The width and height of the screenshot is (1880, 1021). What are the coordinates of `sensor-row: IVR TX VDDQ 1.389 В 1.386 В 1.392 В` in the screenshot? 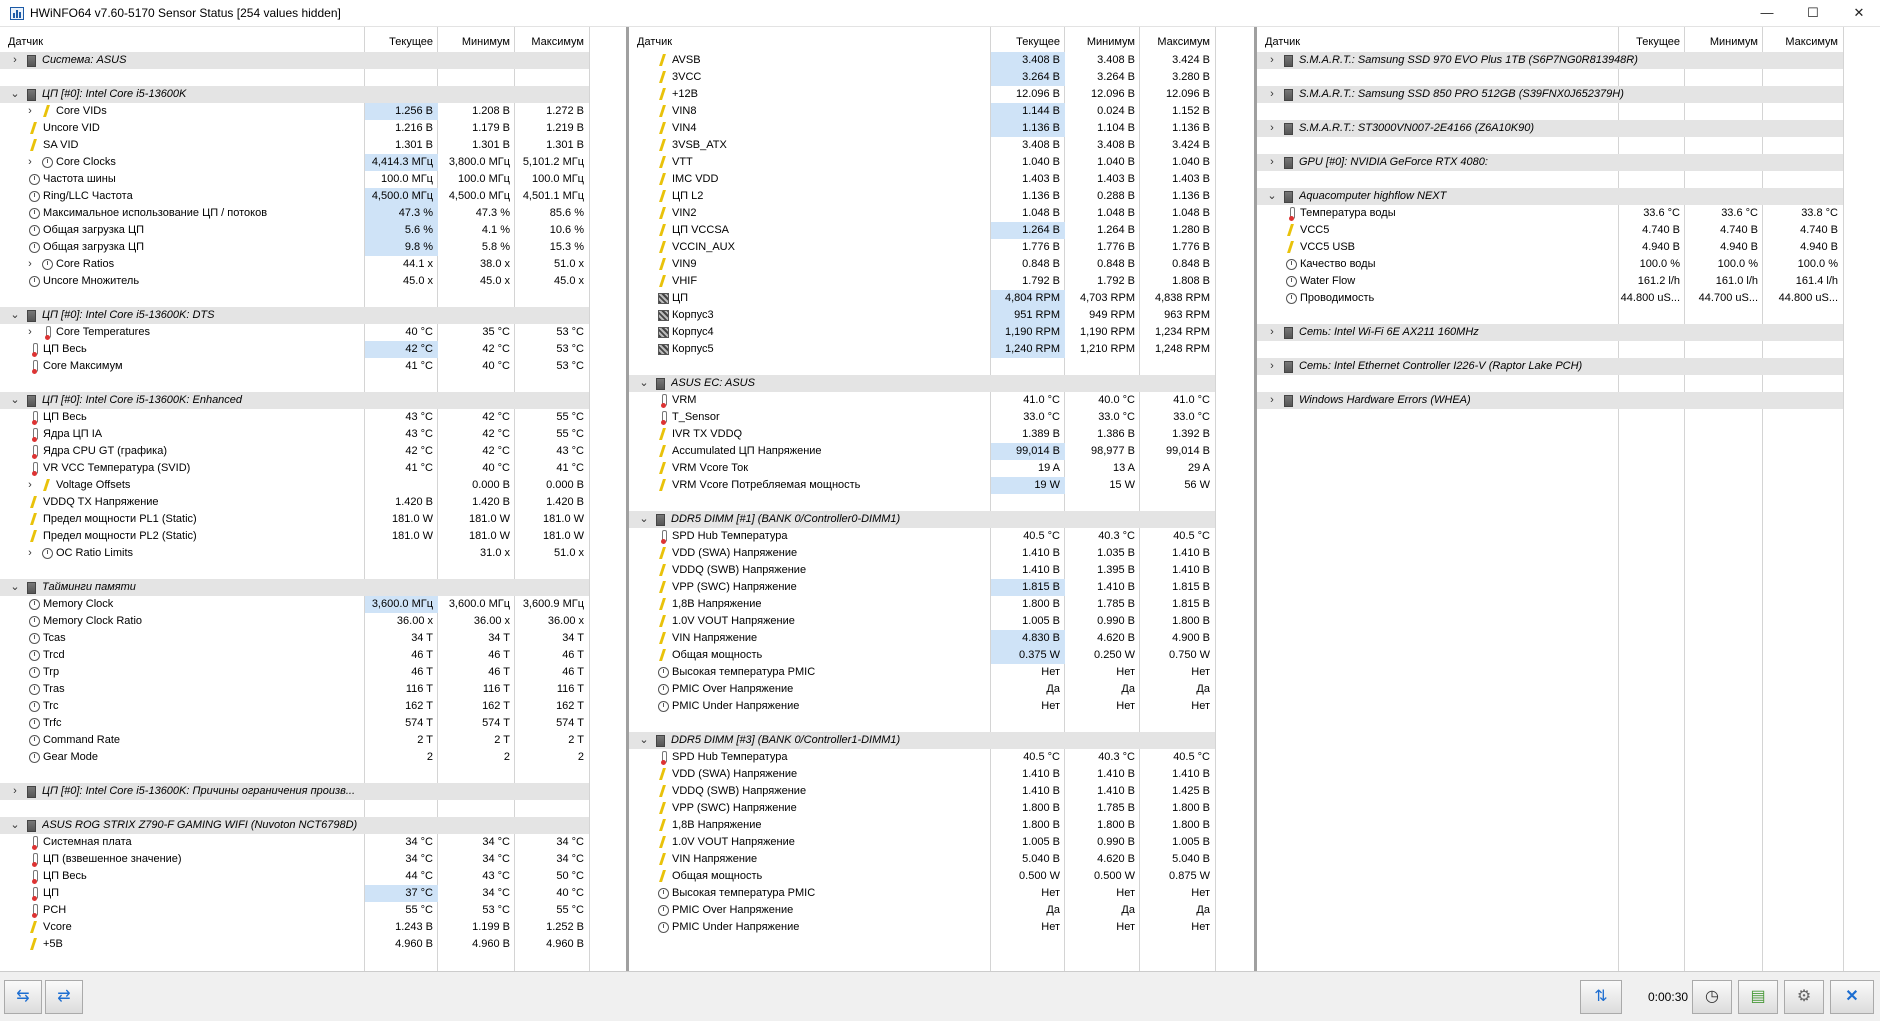 It's located at (922, 434).